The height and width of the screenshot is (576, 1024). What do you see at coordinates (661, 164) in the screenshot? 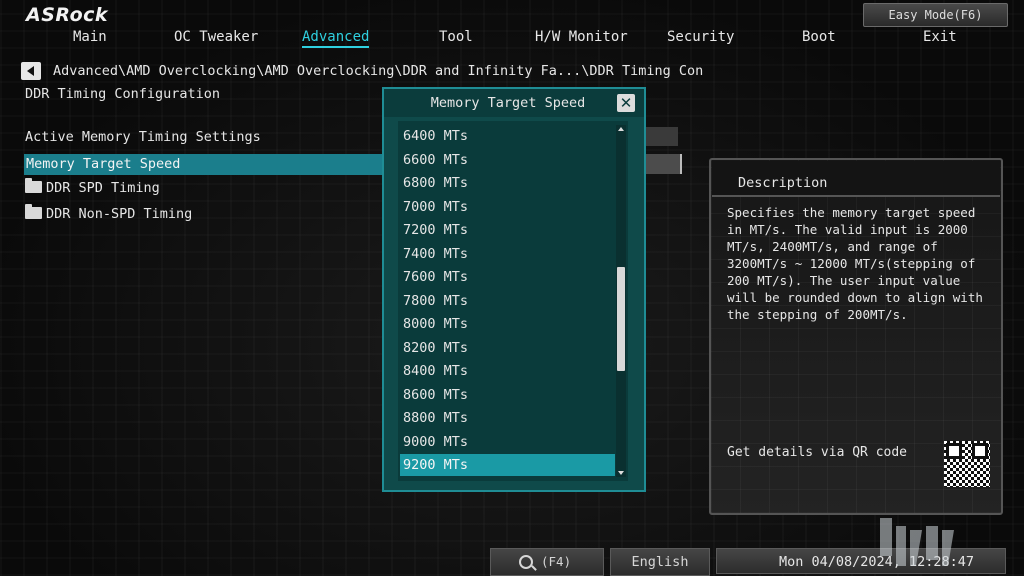
I see `memory-target-speed-value-box` at bounding box center [661, 164].